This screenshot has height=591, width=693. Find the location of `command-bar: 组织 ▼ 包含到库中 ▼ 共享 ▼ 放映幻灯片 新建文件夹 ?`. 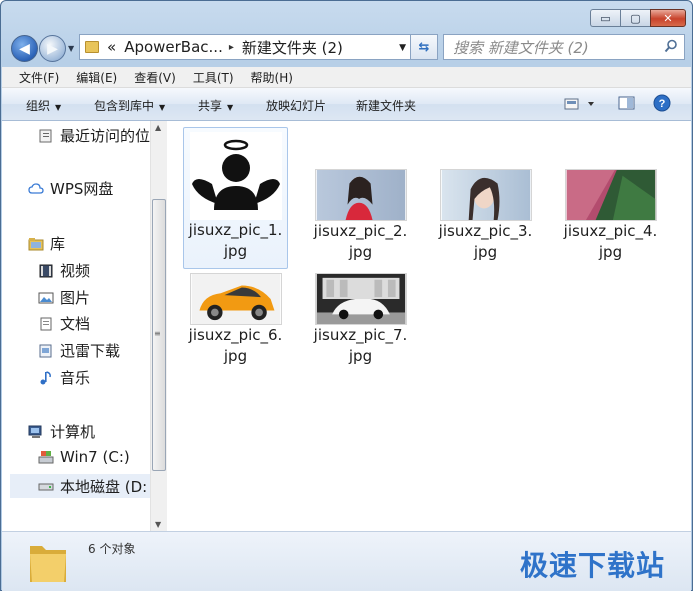

command-bar: 组织 ▼ 包含到库中 ▼ 共享 ▼ 放映幻灯片 新建文件夹 ? is located at coordinates (346, 104).